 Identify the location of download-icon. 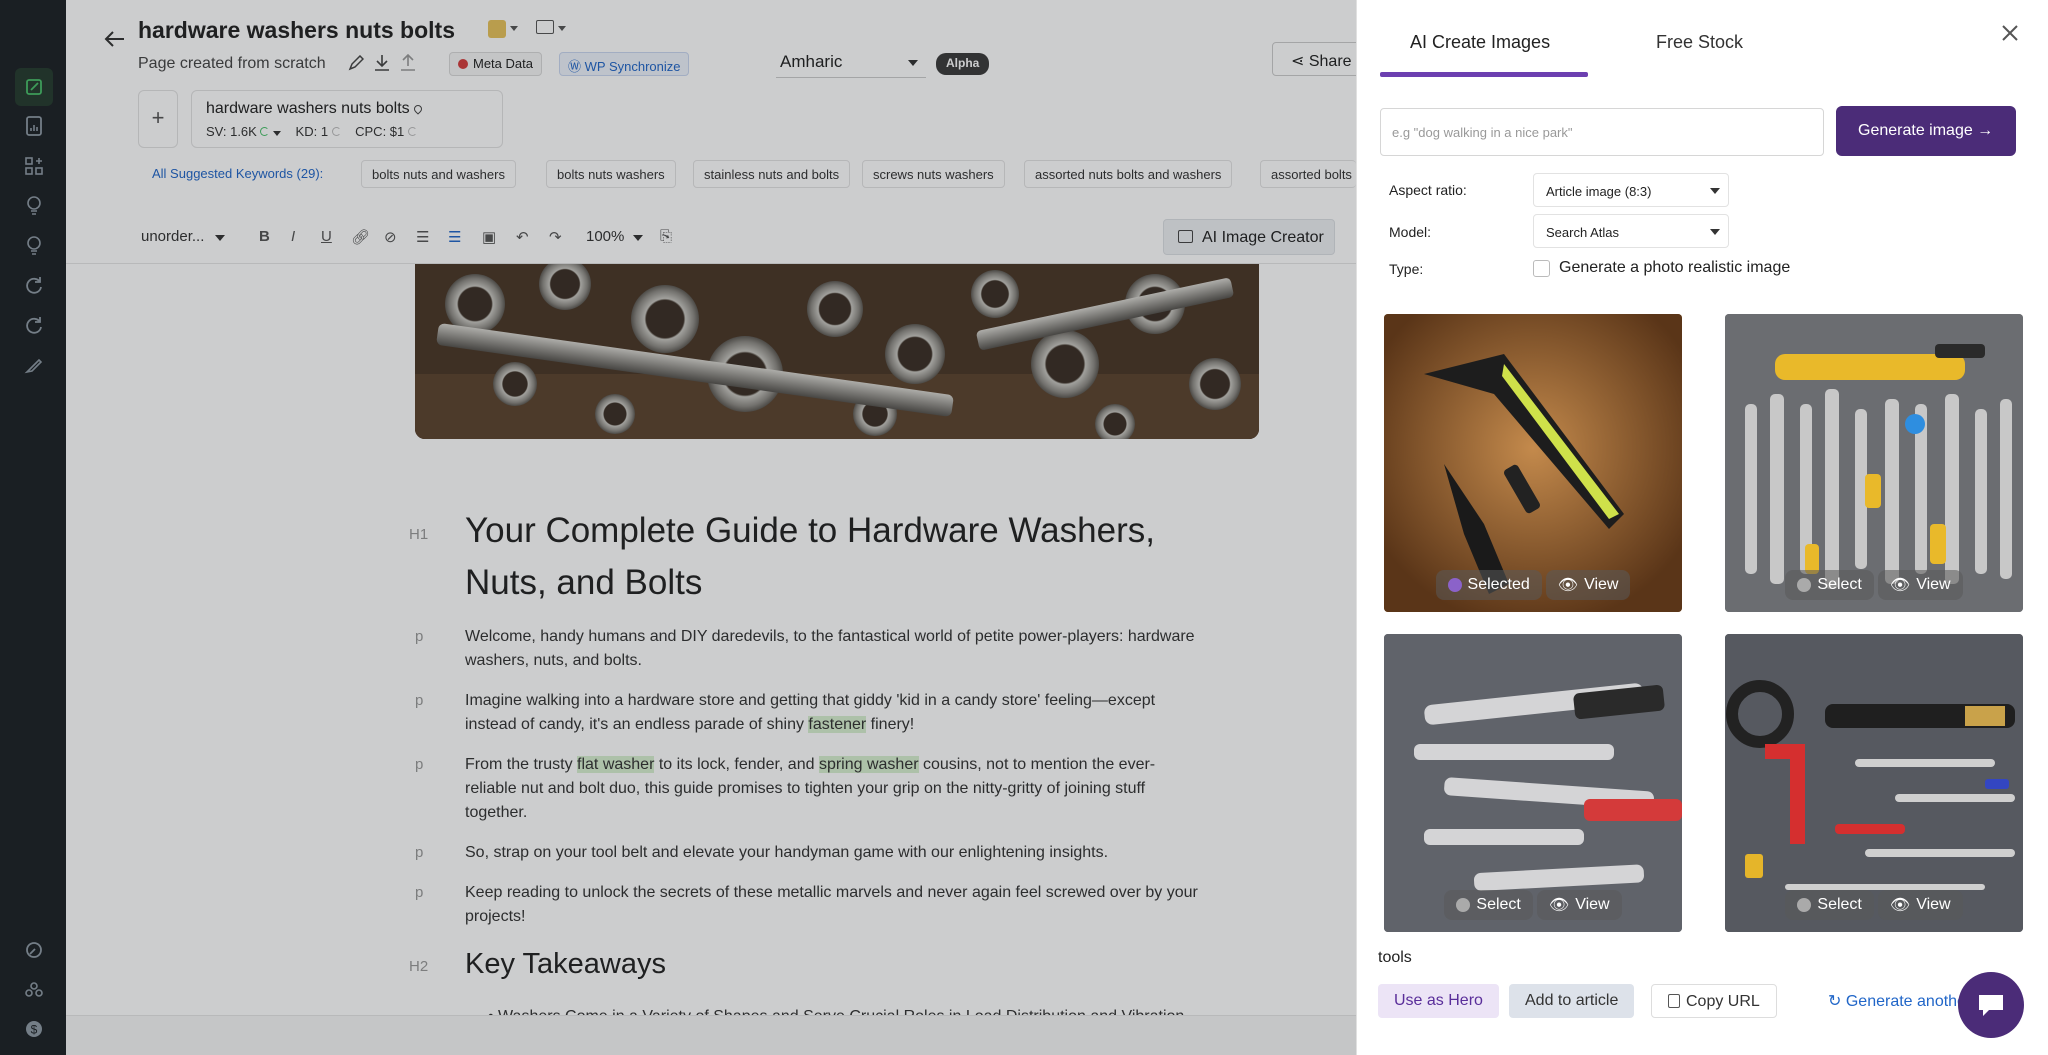
(382, 65).